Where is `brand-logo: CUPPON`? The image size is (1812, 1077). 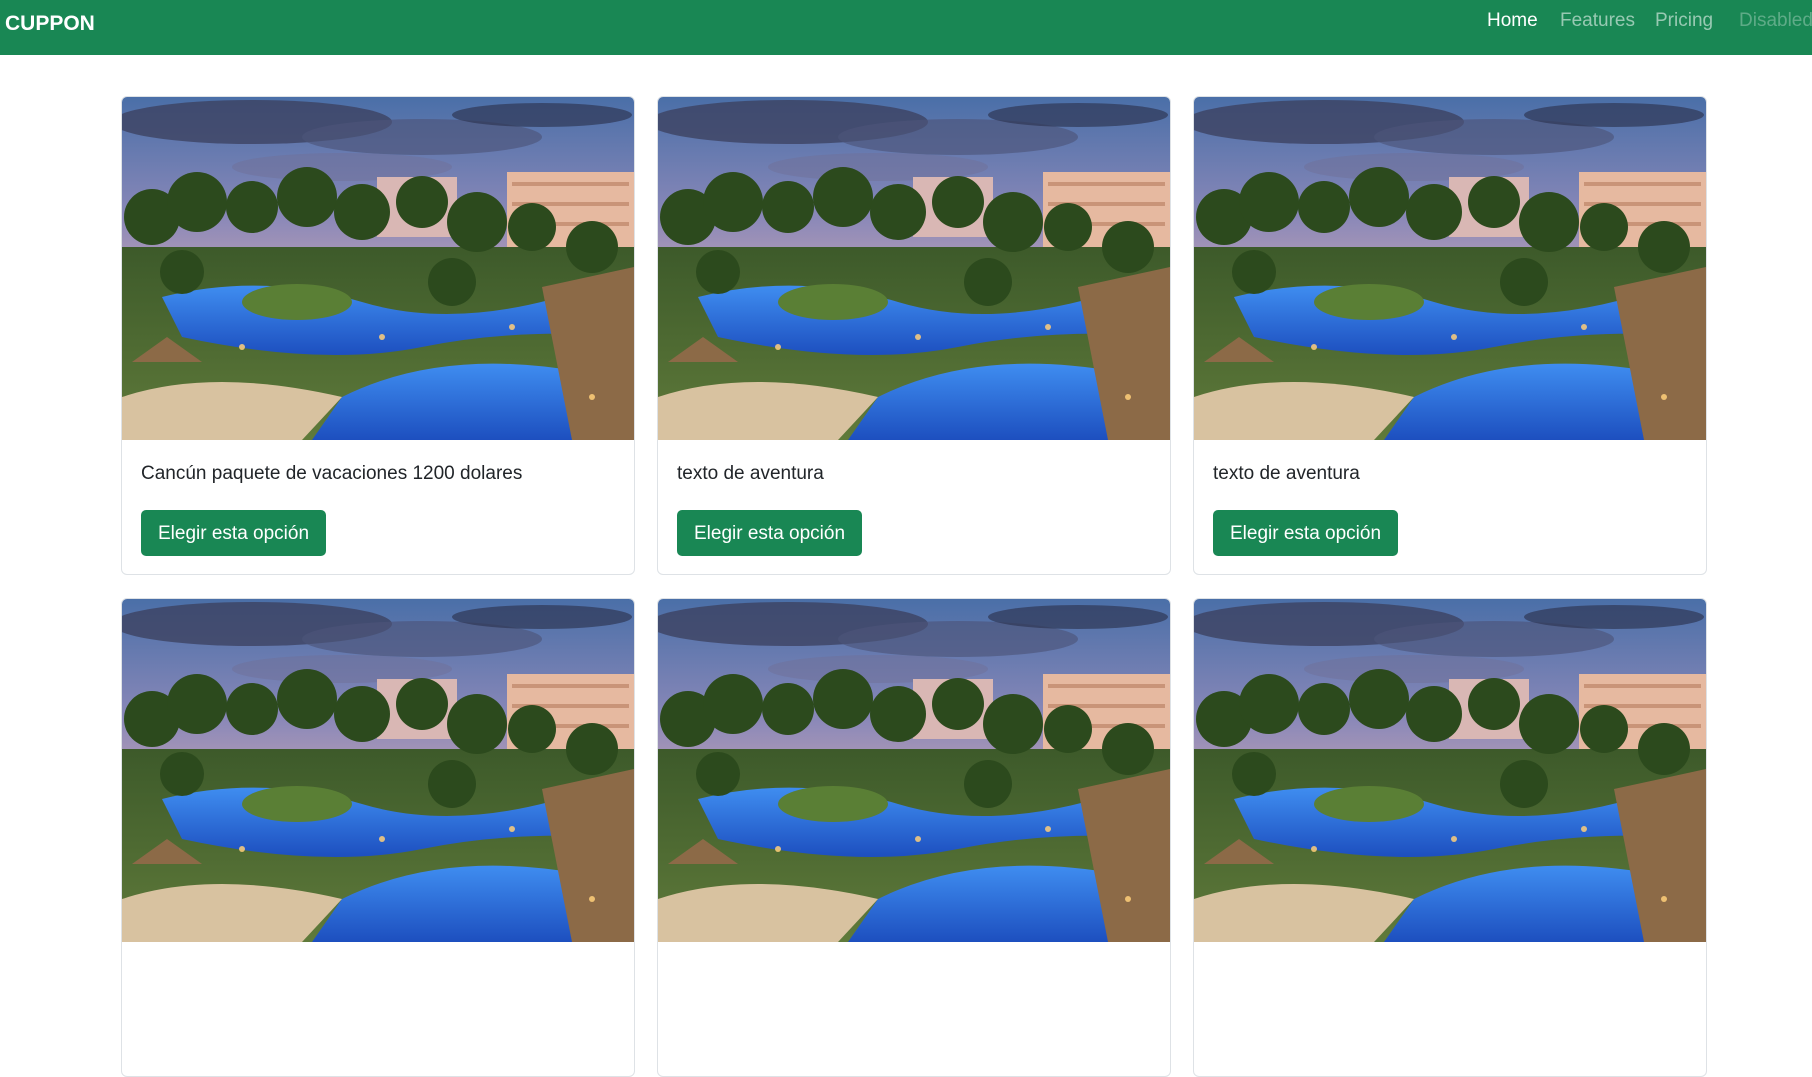 brand-logo: CUPPON is located at coordinates (50, 24).